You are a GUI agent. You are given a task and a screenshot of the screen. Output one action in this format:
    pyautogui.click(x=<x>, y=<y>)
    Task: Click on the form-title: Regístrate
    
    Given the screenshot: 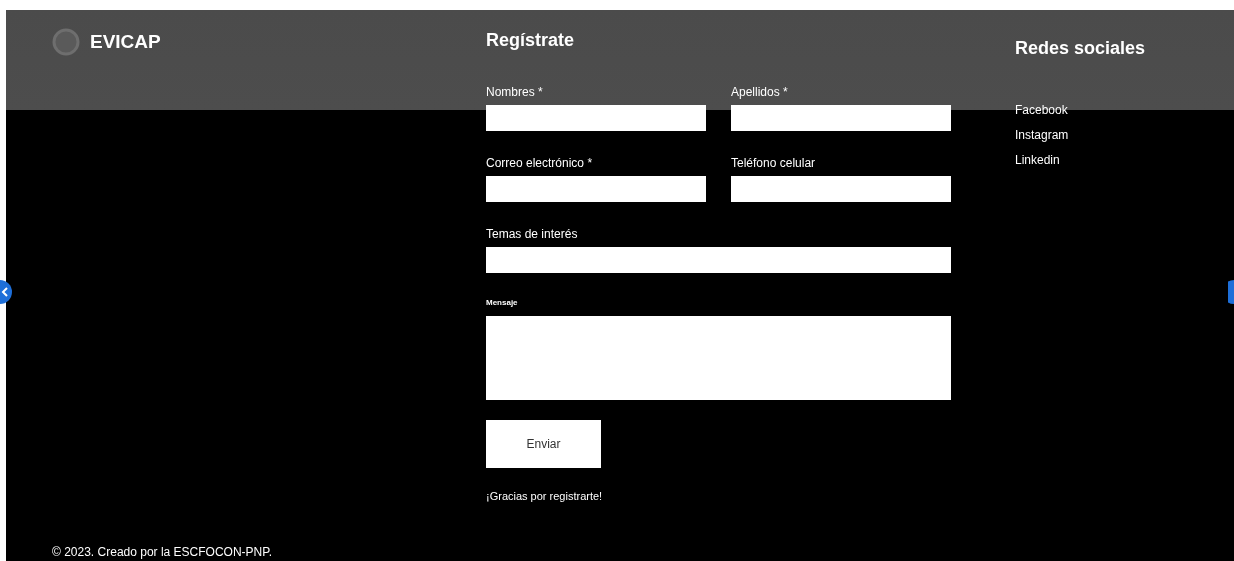 What is the action you would take?
    pyautogui.click(x=531, y=40)
    